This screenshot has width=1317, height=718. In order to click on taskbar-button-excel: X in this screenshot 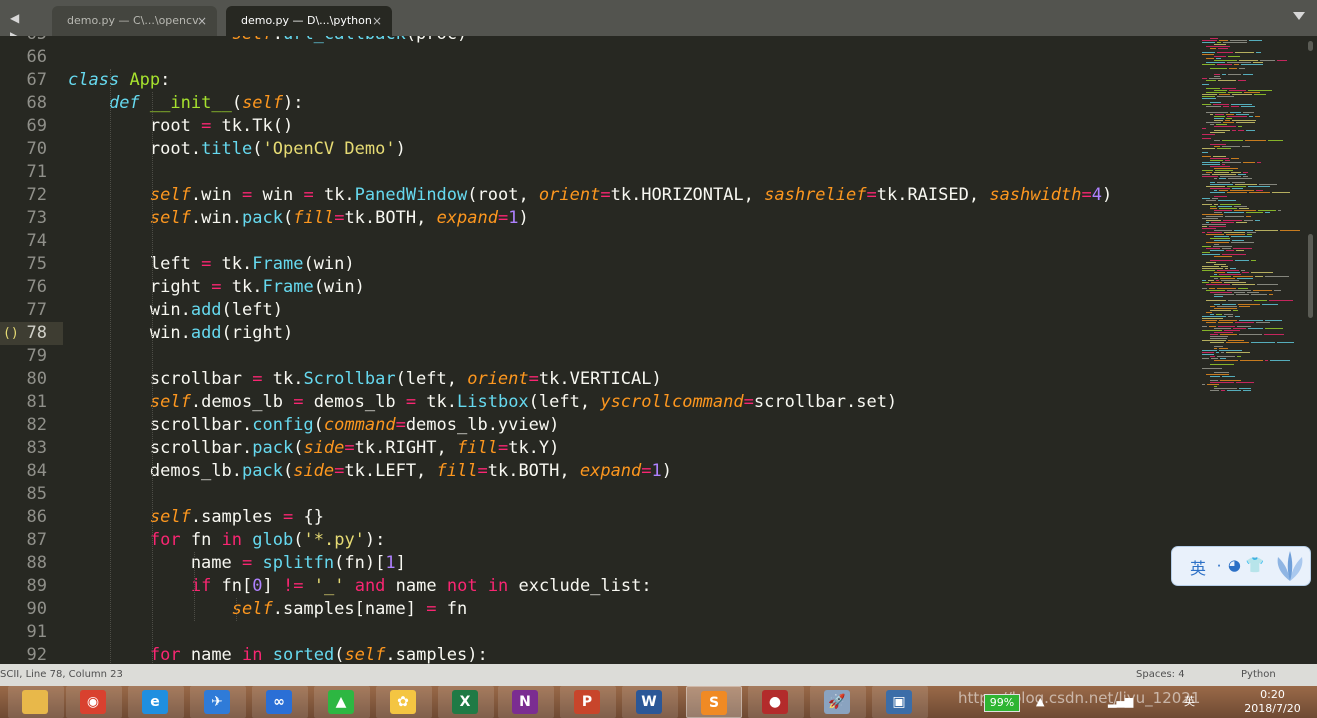, I will do `click(466, 702)`.